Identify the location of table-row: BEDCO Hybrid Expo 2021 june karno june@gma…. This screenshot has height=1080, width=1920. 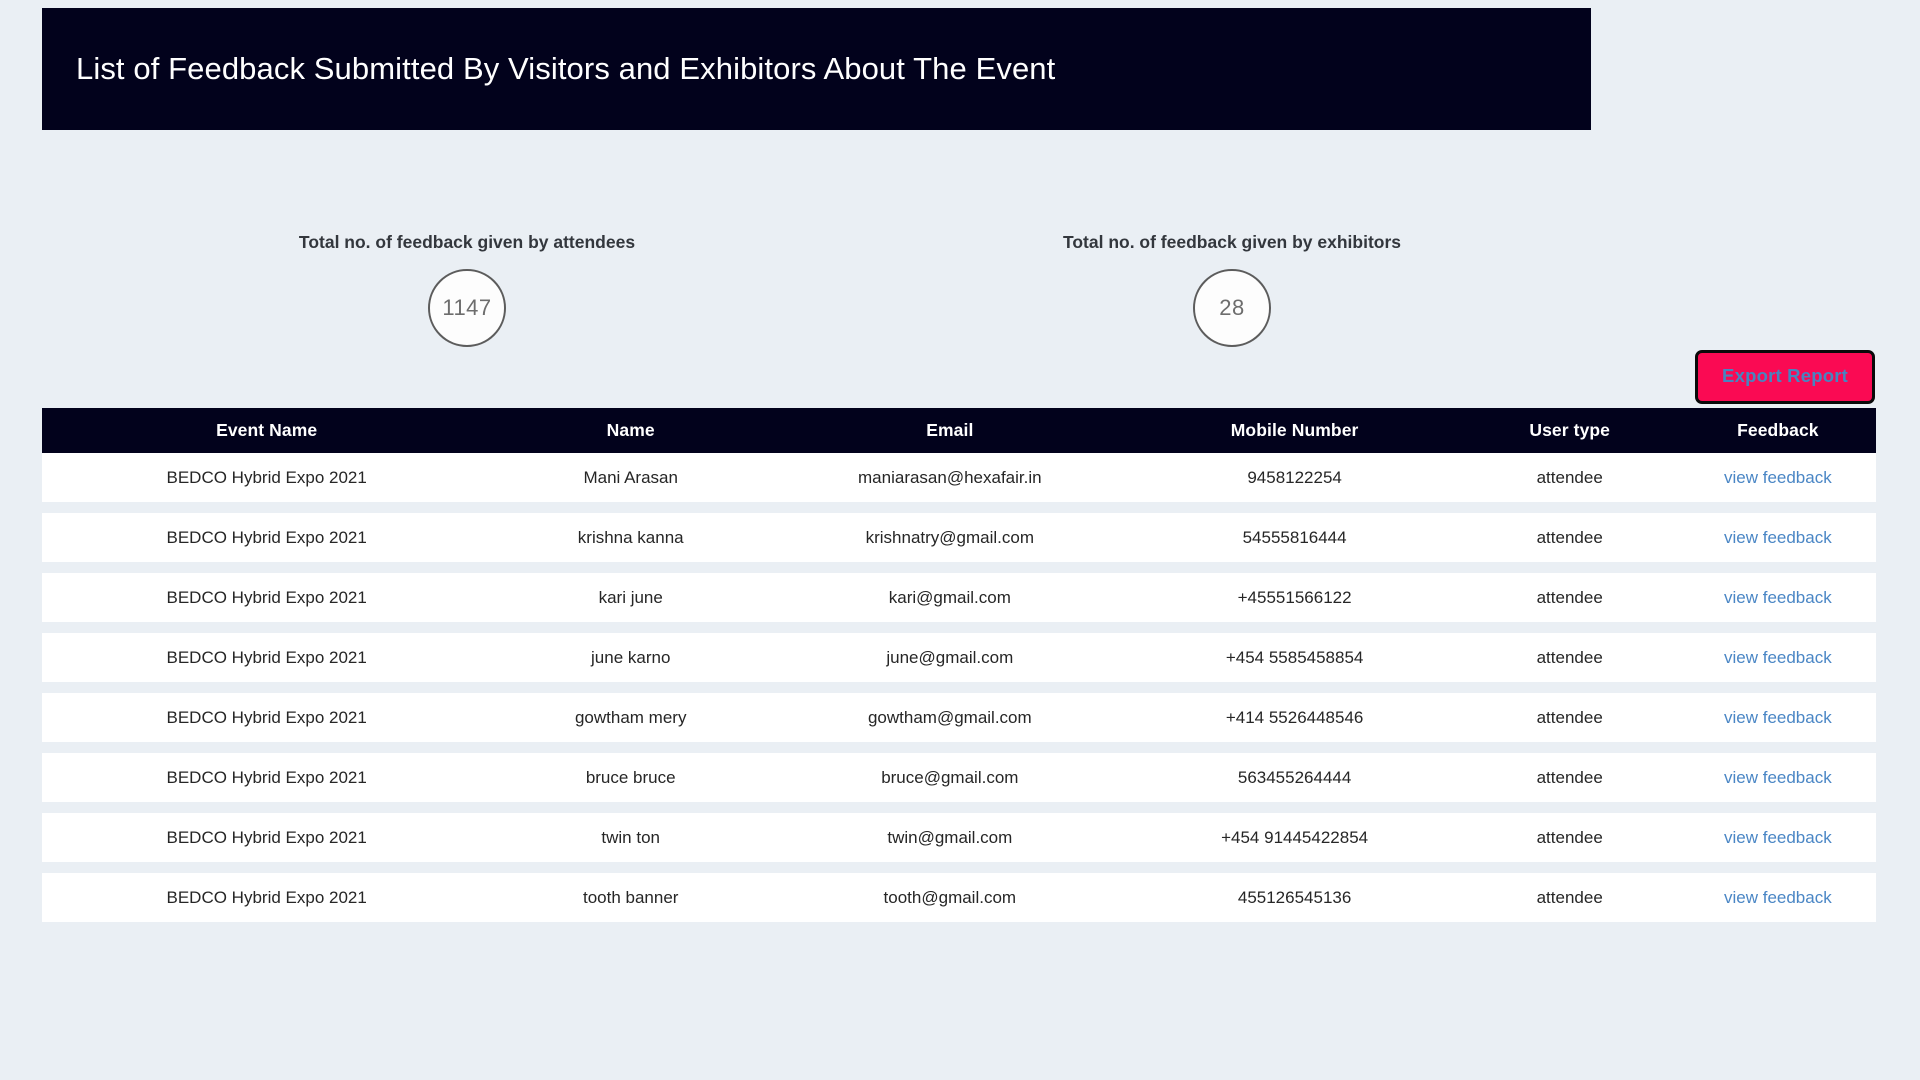
(959, 657).